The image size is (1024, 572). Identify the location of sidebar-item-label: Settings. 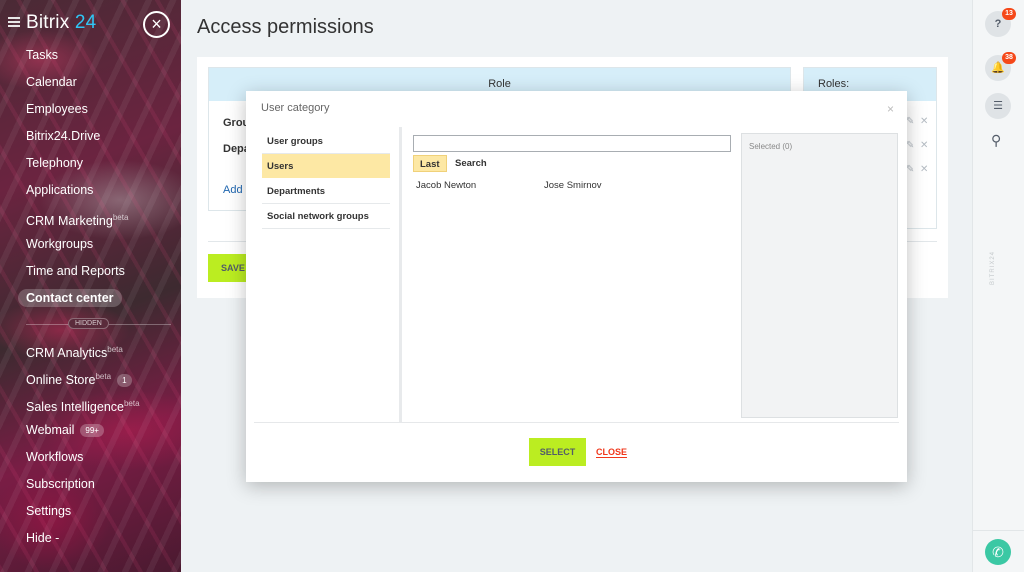
(49, 511).